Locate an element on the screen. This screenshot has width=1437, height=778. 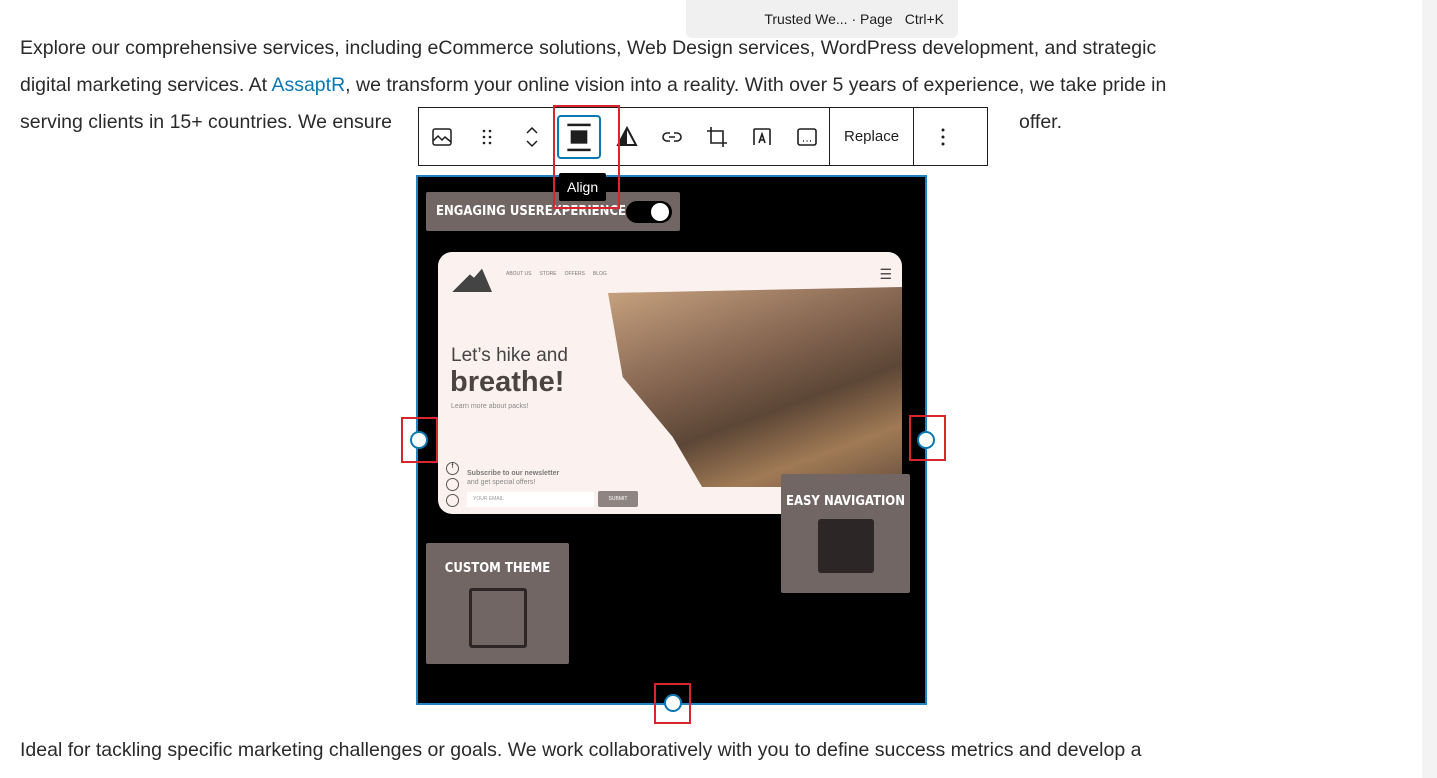
mock-email-field: YOUR EMAIL is located at coordinates (530, 499).